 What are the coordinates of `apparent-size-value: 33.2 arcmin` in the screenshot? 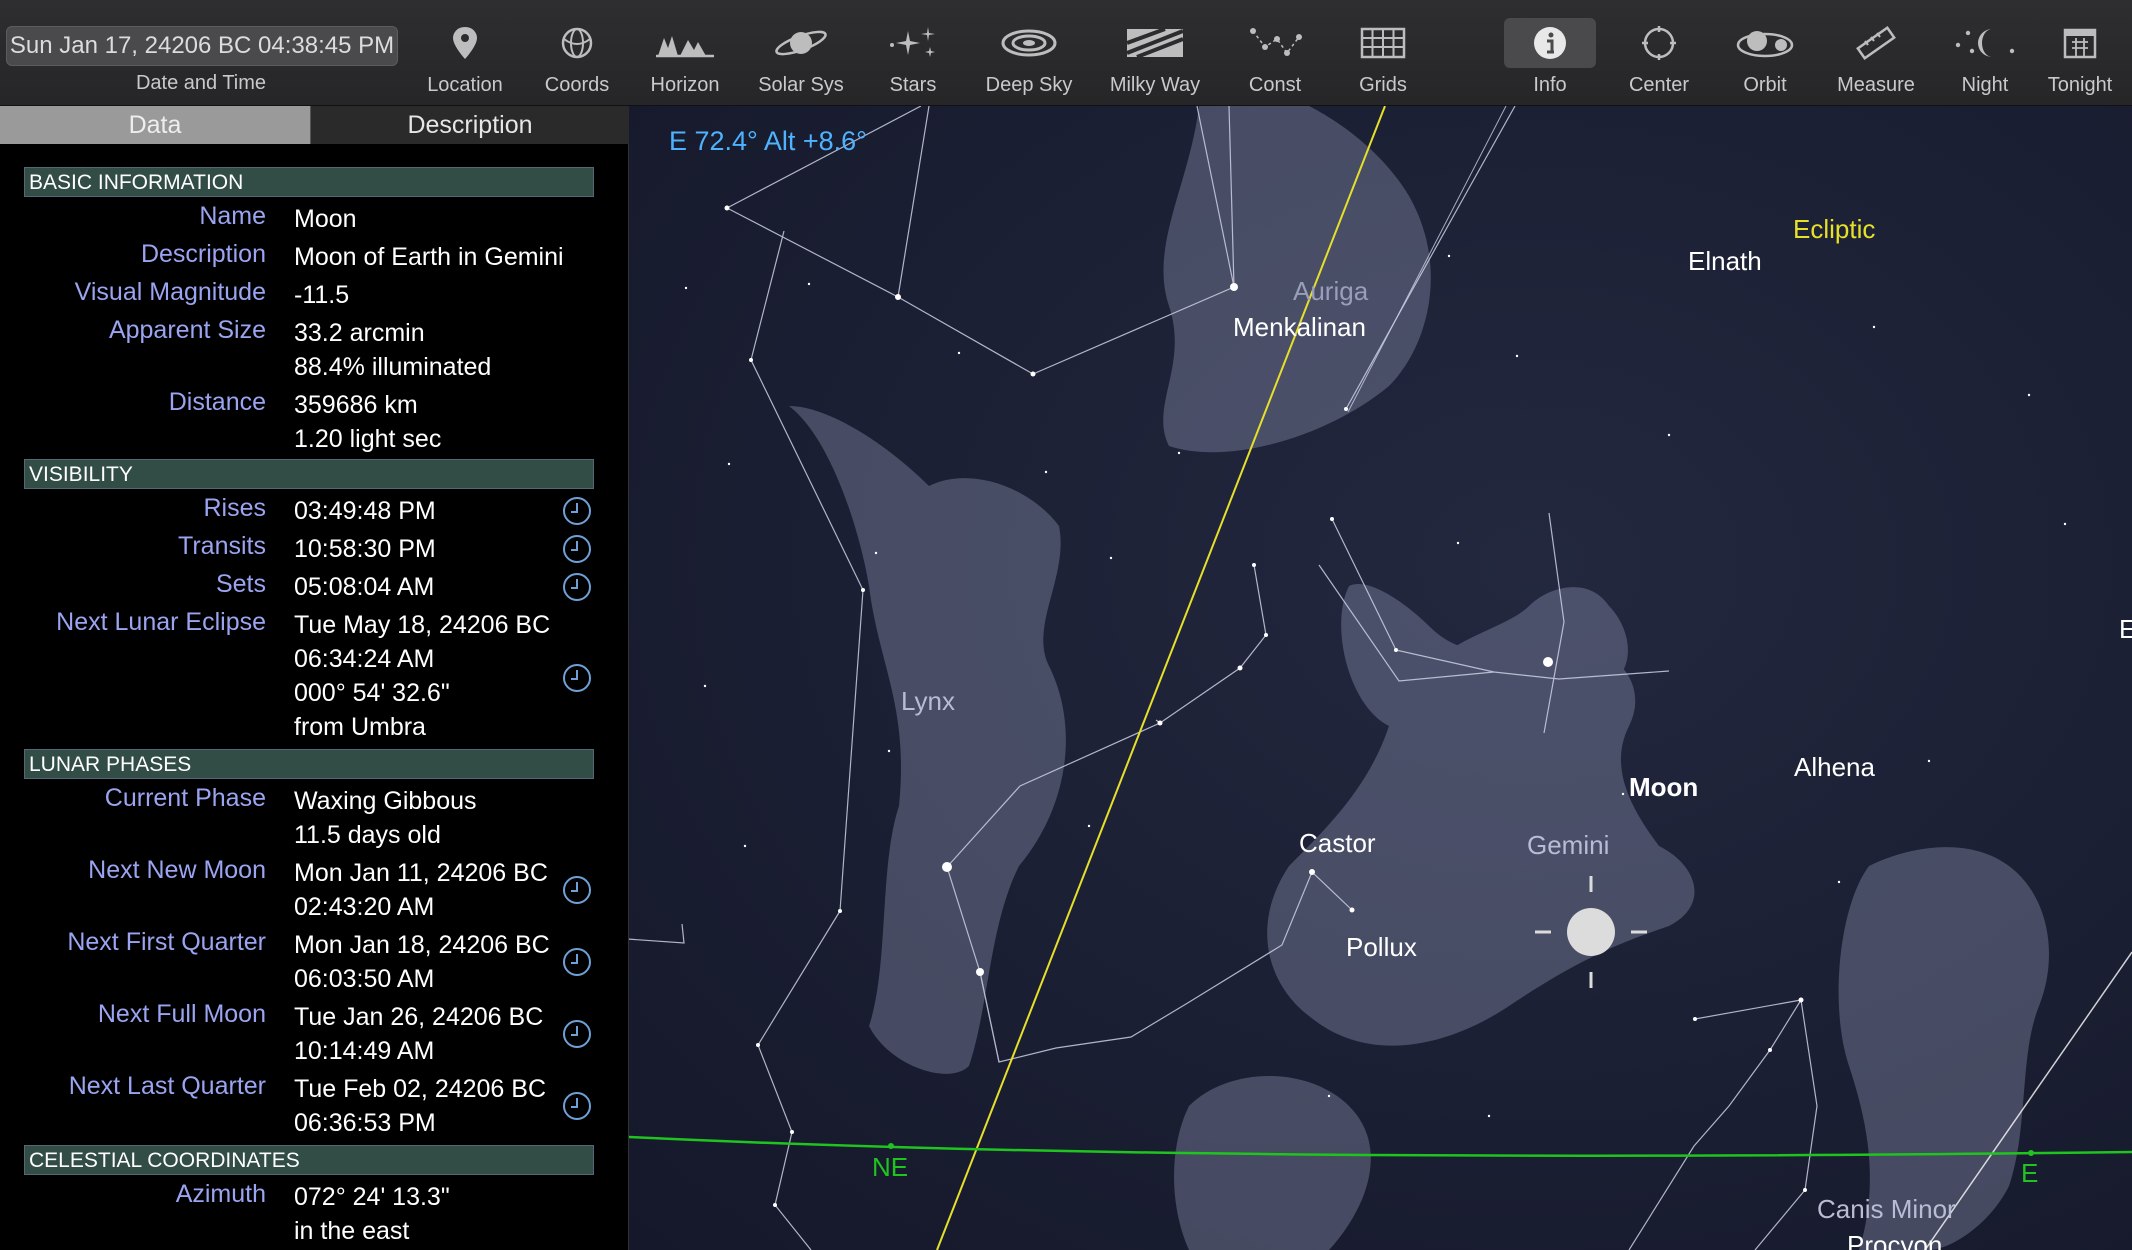 It's located at (359, 333).